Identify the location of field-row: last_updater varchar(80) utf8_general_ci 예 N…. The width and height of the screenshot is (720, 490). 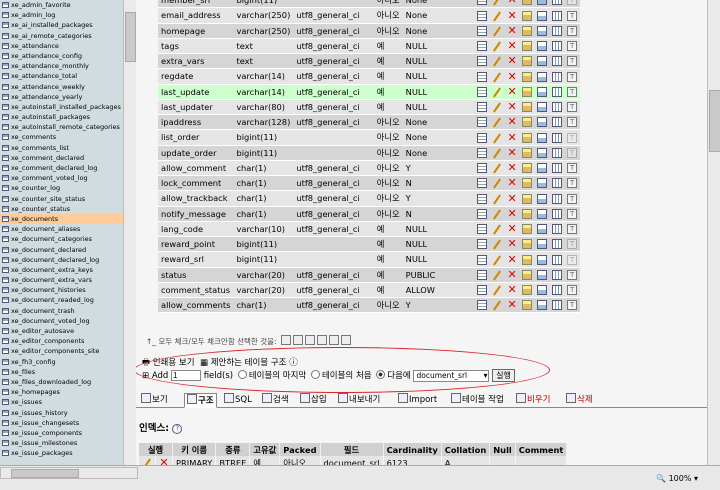
(369, 107).